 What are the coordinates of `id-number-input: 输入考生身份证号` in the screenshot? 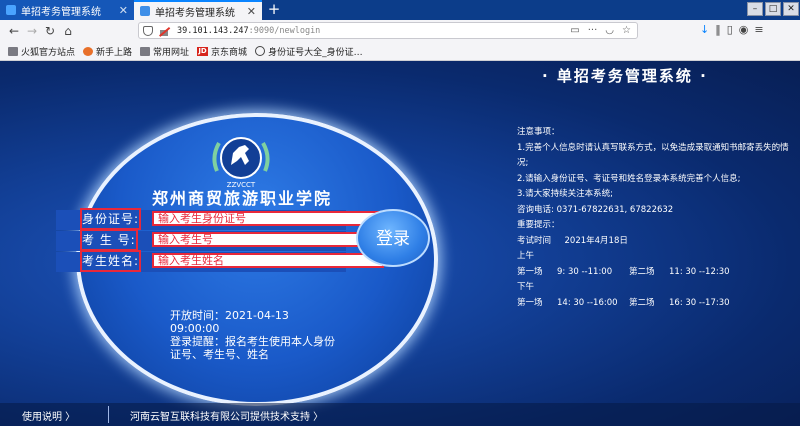 It's located at (268, 218).